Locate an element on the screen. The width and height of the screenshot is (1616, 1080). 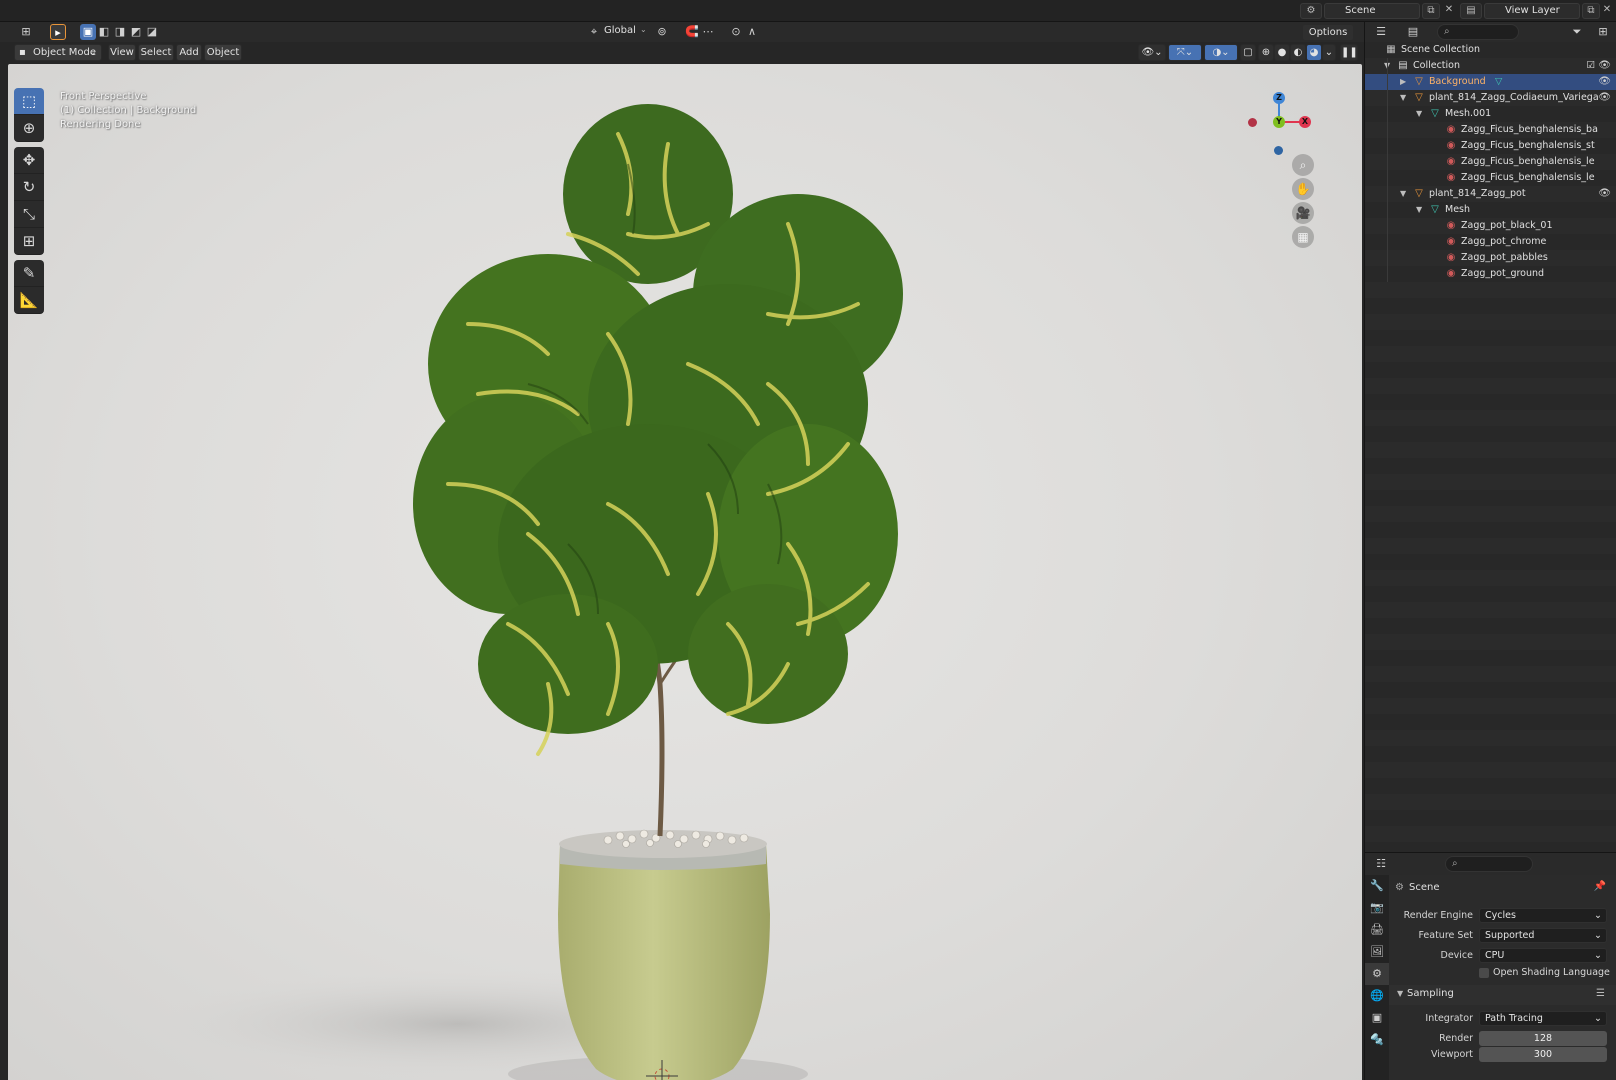
object-mode-dropdown: ▪ Object Mode ⌄ is located at coordinates (58, 52).